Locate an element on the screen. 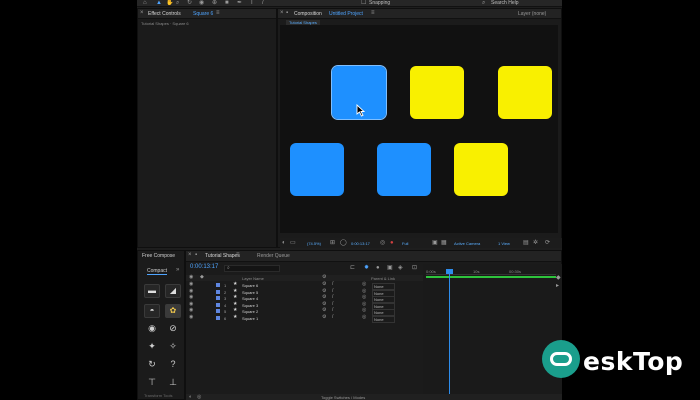 The height and width of the screenshot is (400, 700). comp-marker-icon: ◆ is located at coordinates (558, 278).